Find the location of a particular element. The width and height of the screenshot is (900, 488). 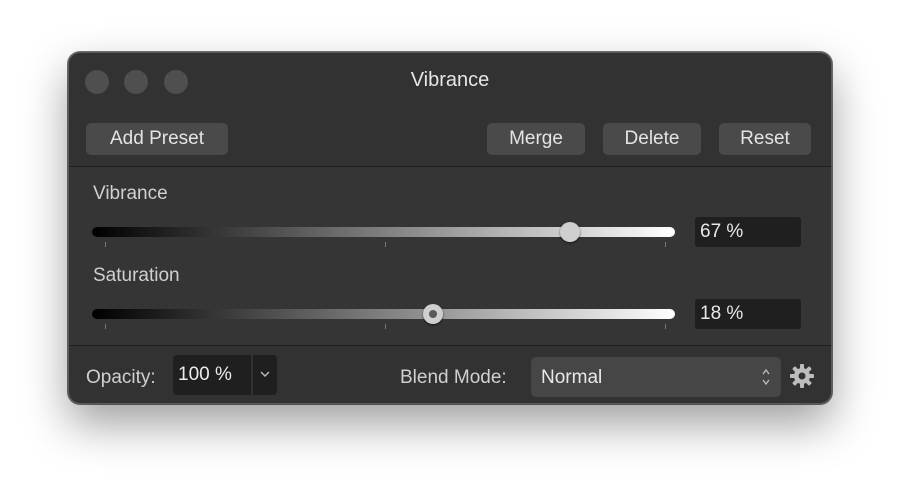

vibrance-tick-max is located at coordinates (665, 244).